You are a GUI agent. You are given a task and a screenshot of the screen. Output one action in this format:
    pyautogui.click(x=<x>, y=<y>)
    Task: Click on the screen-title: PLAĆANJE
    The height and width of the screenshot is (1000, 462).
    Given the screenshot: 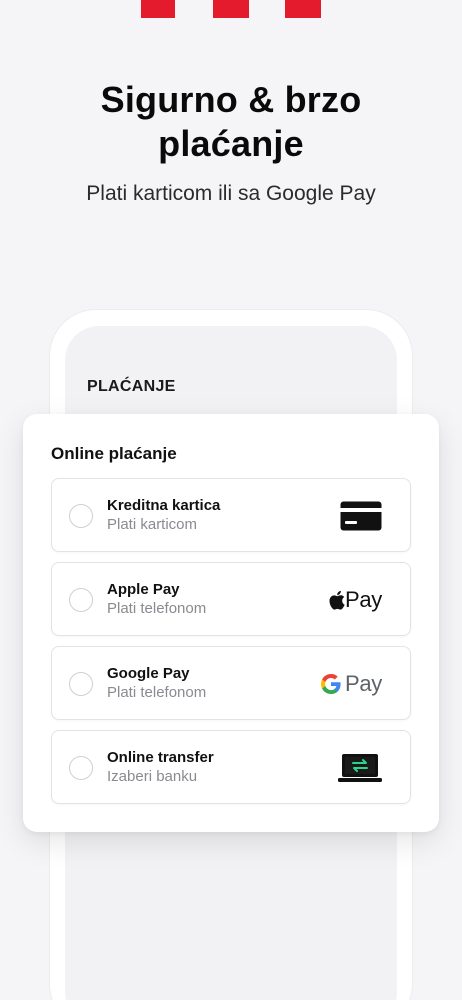 What is the action you would take?
    pyautogui.click(x=131, y=386)
    